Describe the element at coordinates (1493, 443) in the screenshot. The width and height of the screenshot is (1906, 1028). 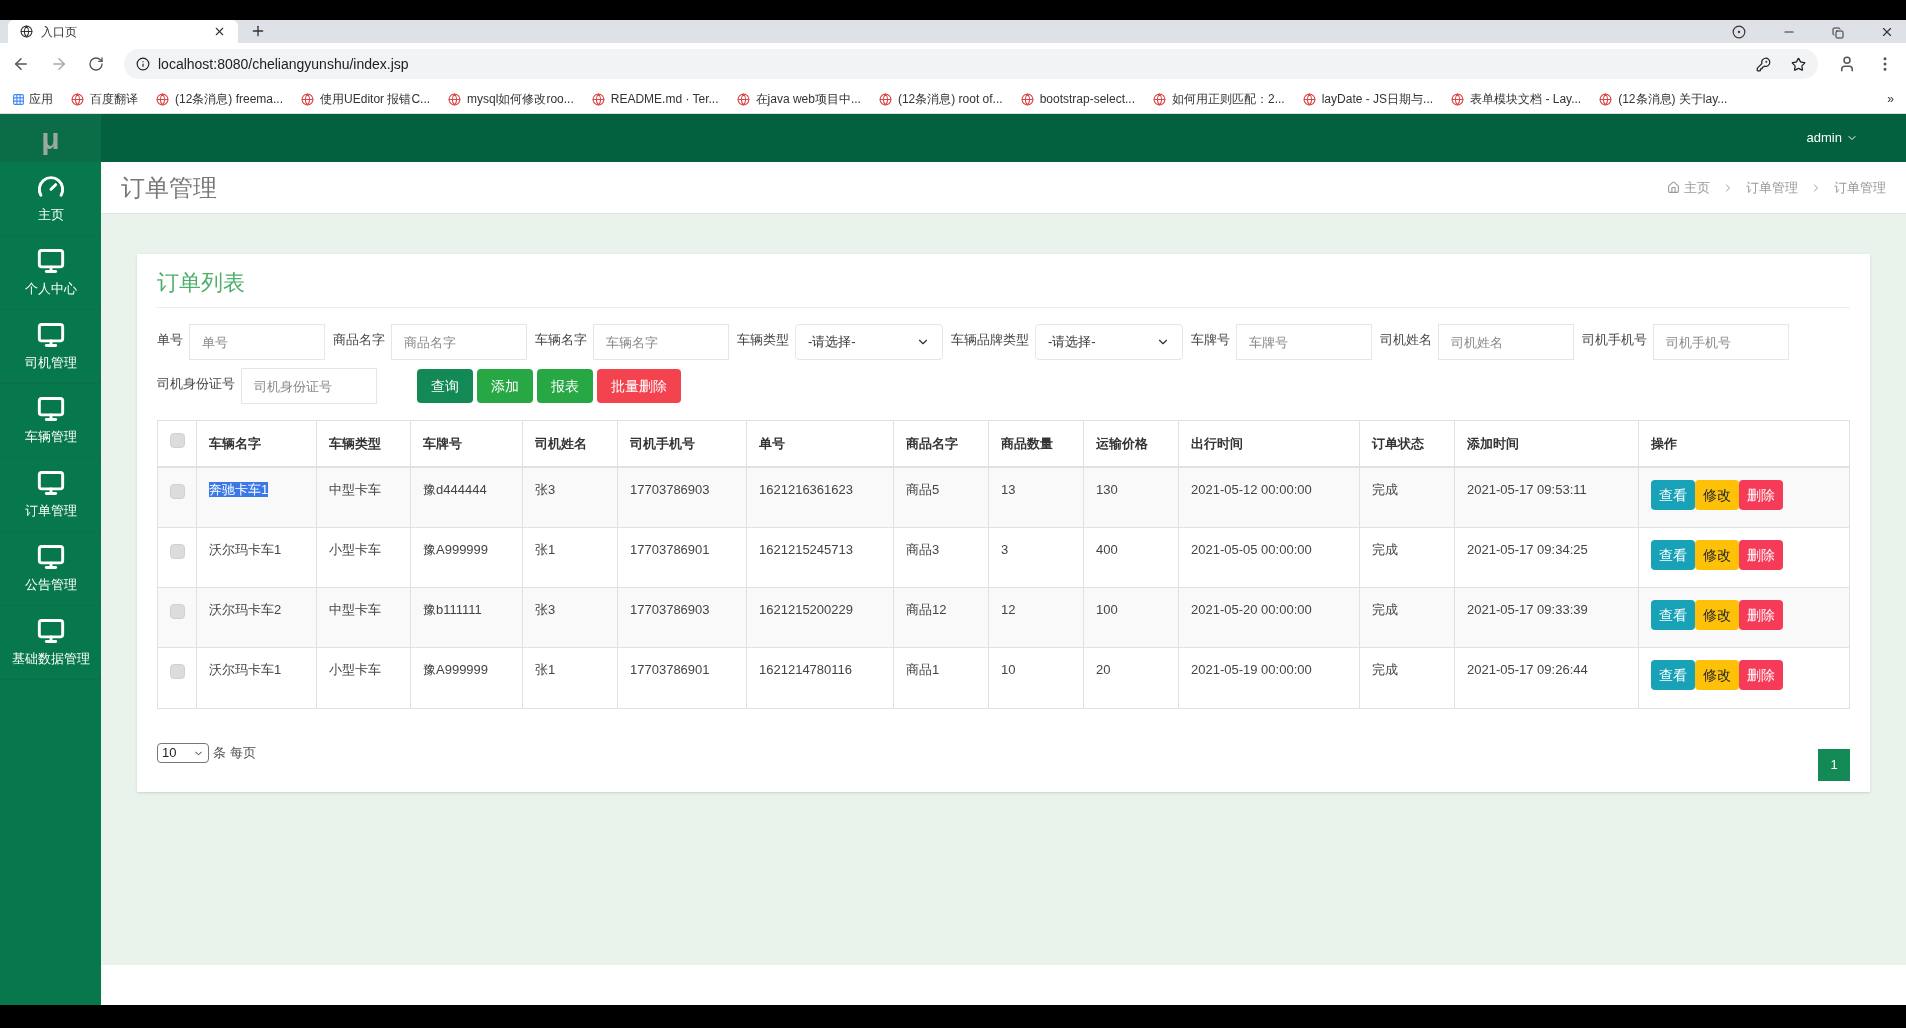
I see `column-header: 添加时间` at that location.